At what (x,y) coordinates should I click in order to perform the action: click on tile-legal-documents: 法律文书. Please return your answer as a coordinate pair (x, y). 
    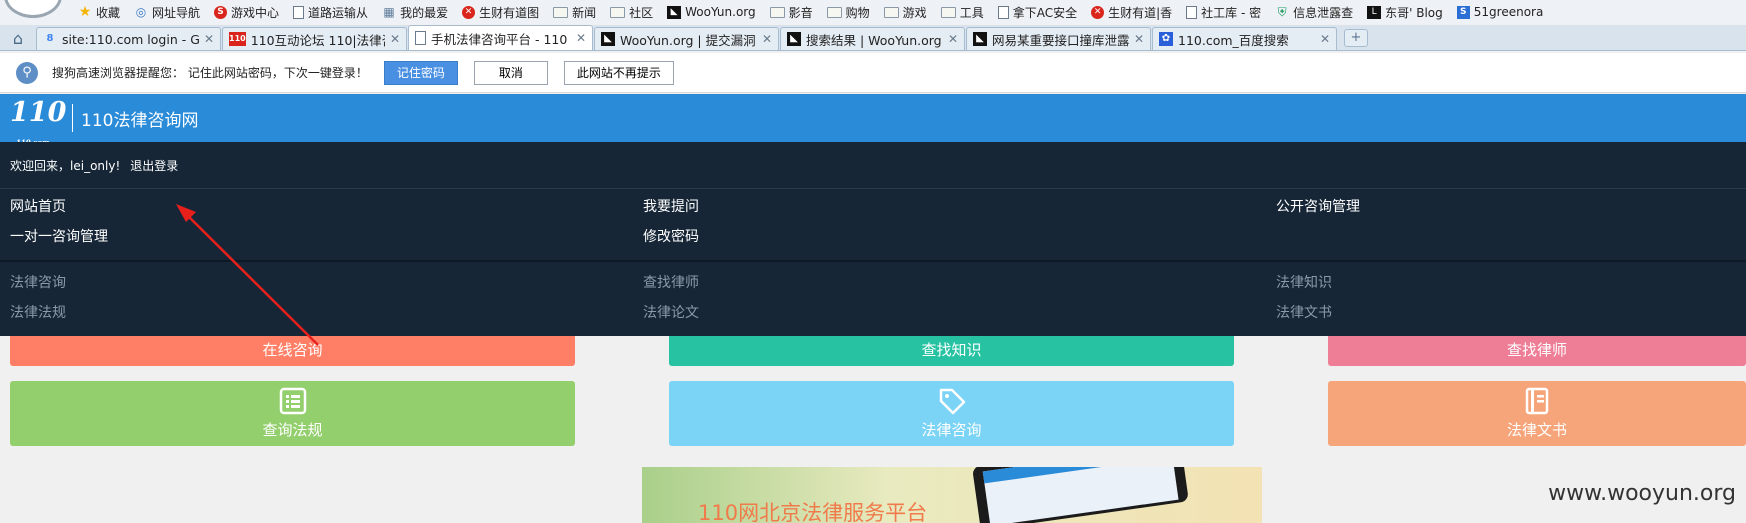
    Looking at the image, I should click on (1537, 413).